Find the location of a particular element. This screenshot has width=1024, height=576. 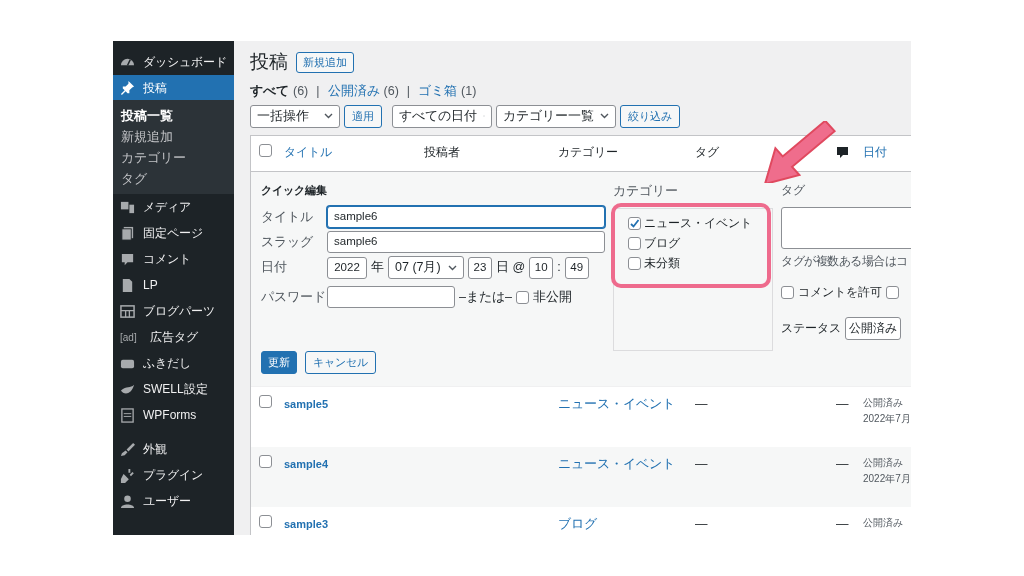

or-text: –または– is located at coordinates (485, 297).